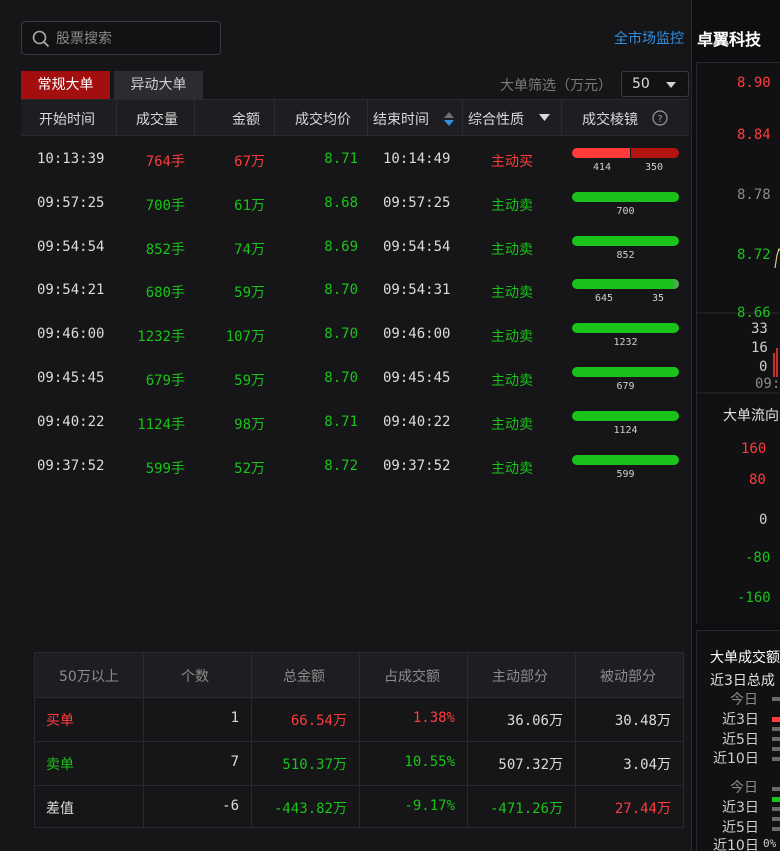  I want to click on sort-icon, so click(449, 119).